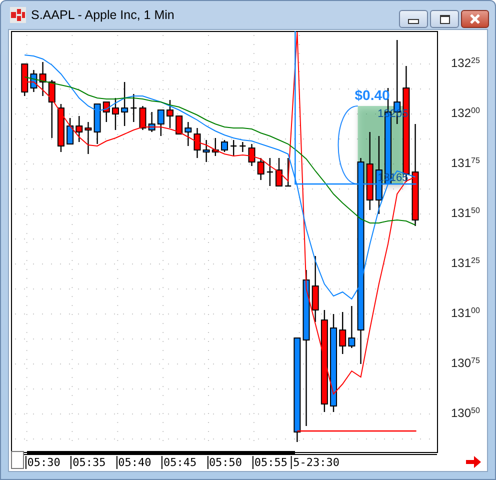  What do you see at coordinates (270, 462) in the screenshot?
I see `time-axis-label: 05:55` at bounding box center [270, 462].